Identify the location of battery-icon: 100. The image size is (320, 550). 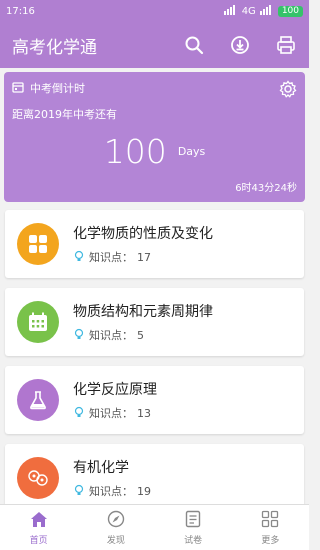
(290, 11).